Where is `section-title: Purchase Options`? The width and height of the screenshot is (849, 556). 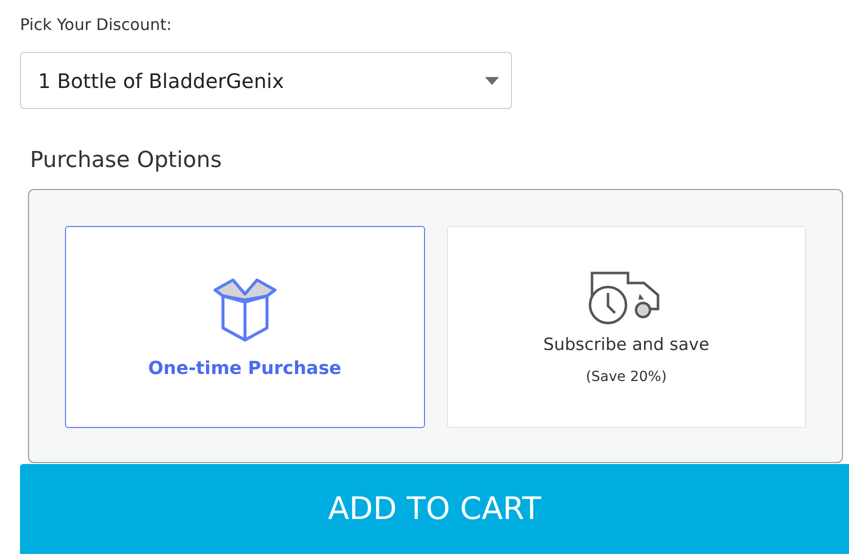 section-title: Purchase Options is located at coordinates (126, 161).